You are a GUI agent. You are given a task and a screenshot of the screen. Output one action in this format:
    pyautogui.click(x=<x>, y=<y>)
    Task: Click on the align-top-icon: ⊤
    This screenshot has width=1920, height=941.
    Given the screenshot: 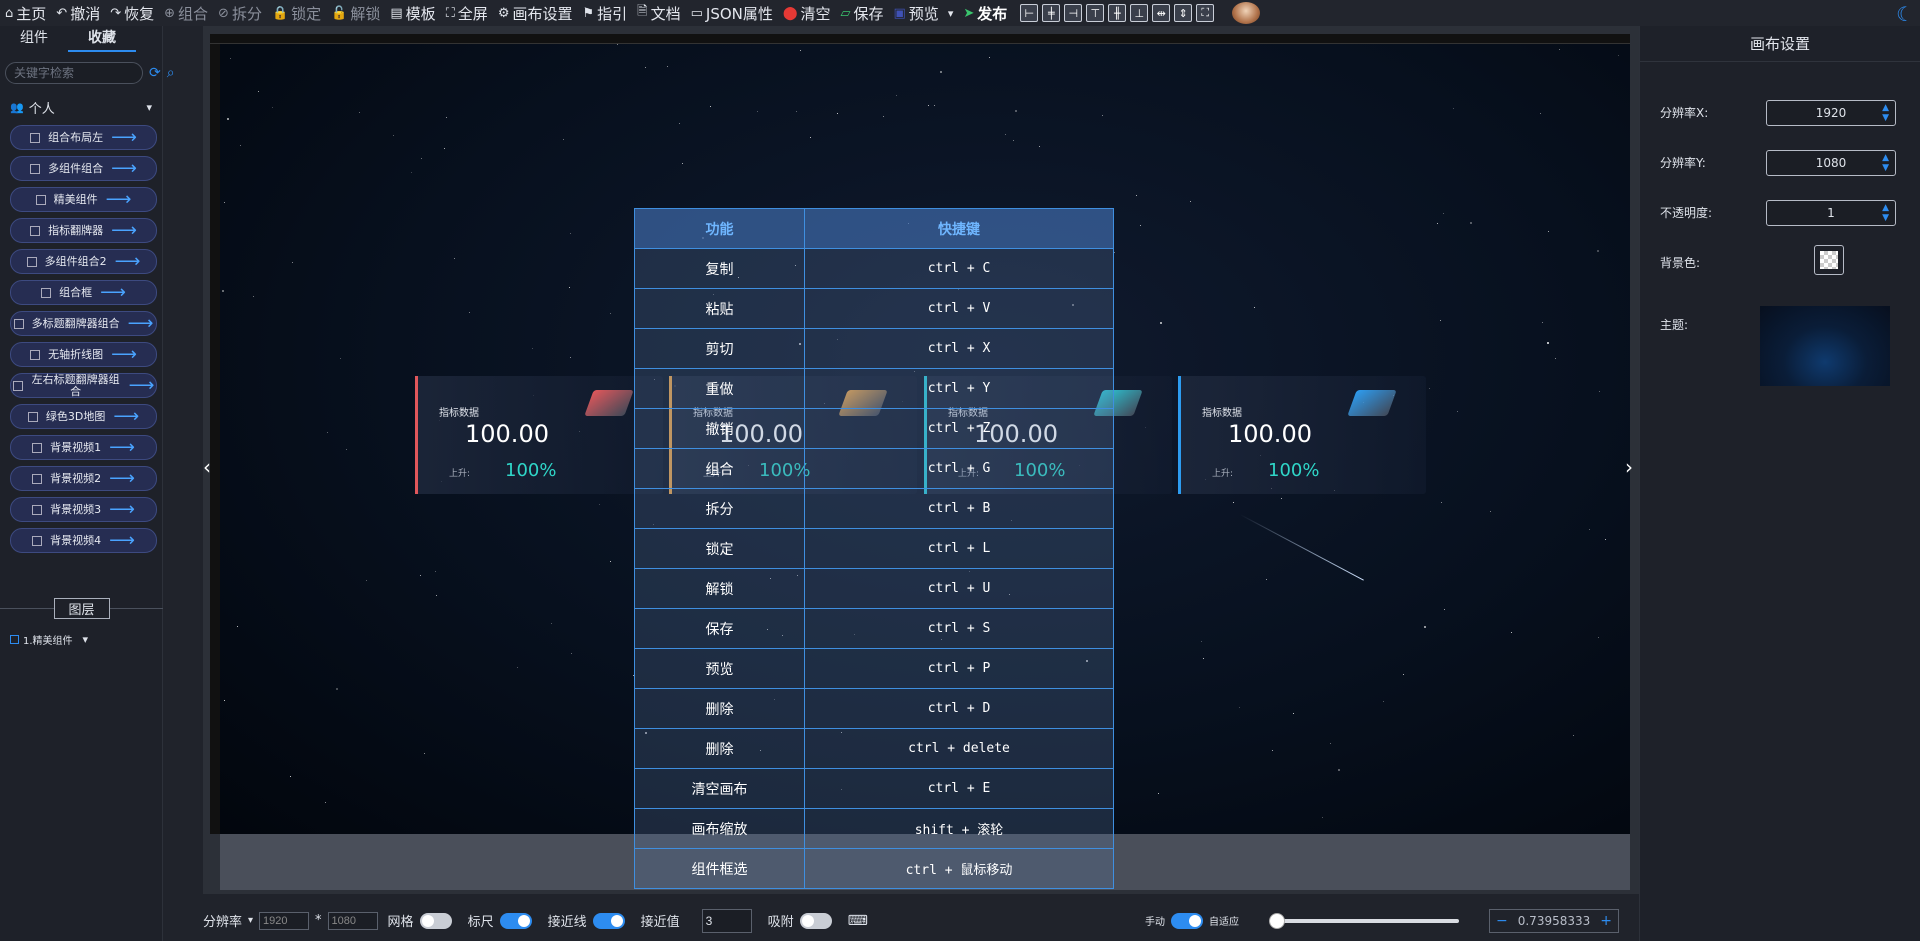 What is the action you would take?
    pyautogui.click(x=1095, y=13)
    